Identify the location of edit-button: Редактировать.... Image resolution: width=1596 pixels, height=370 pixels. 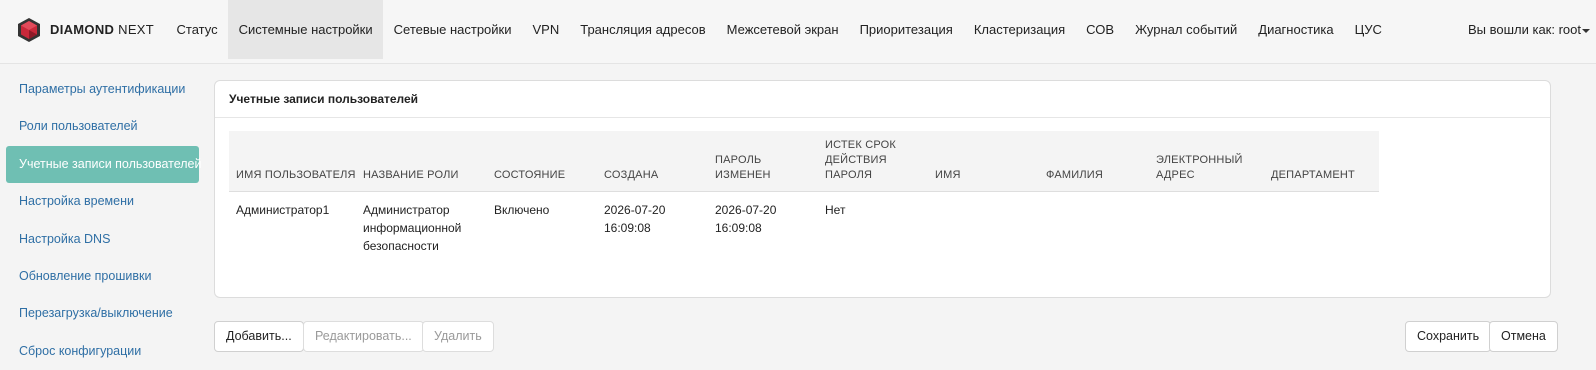
(363, 336).